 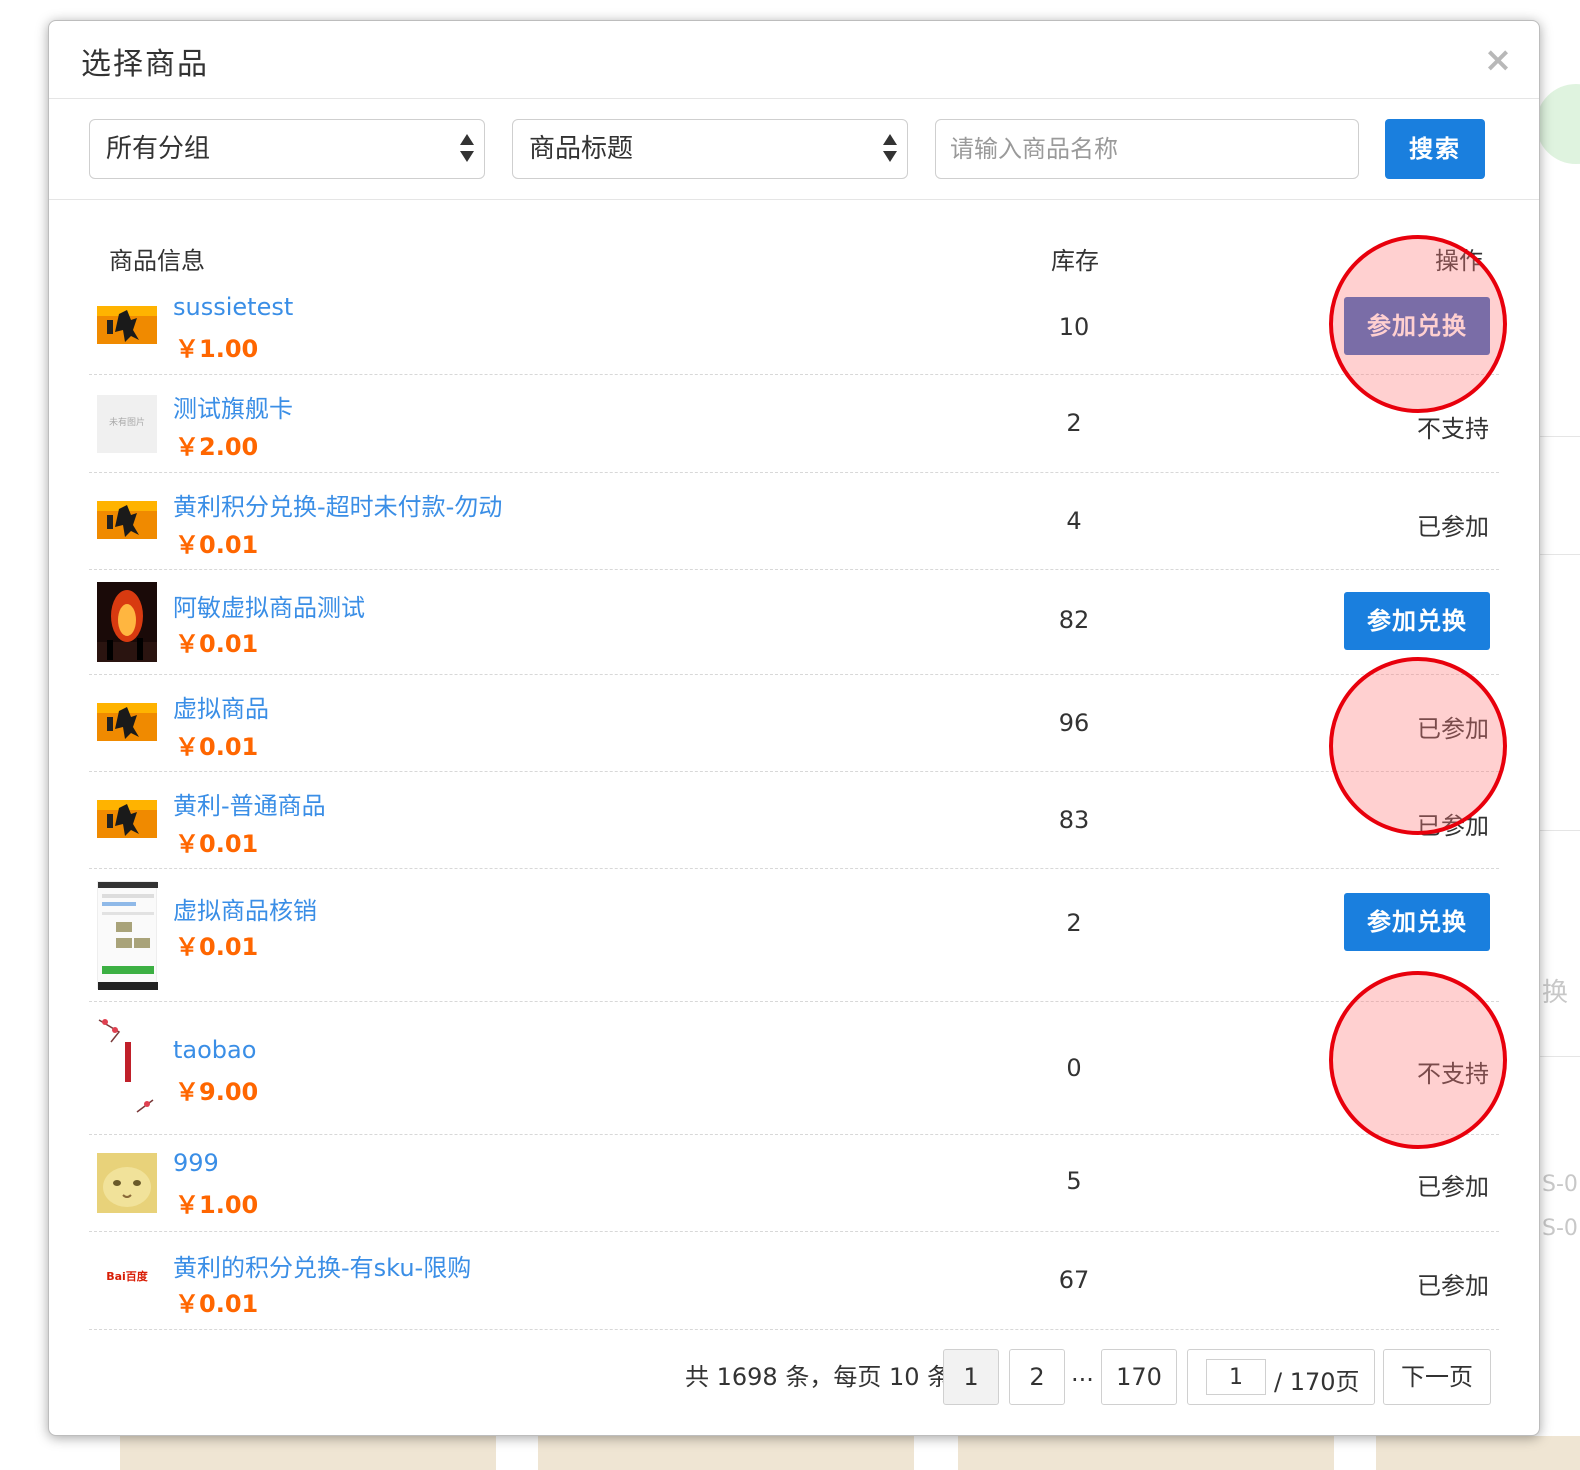 What do you see at coordinates (971, 1377) in the screenshot?
I see `page-button-1: 1` at bounding box center [971, 1377].